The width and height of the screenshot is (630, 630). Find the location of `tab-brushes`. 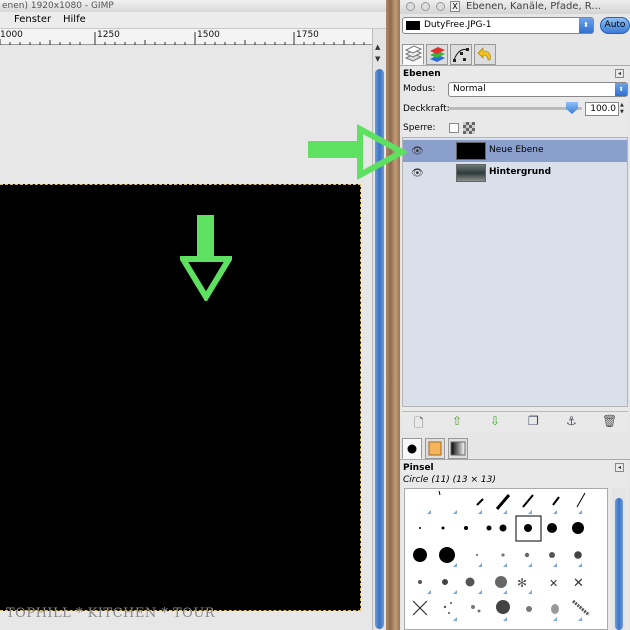

tab-brushes is located at coordinates (412, 448).